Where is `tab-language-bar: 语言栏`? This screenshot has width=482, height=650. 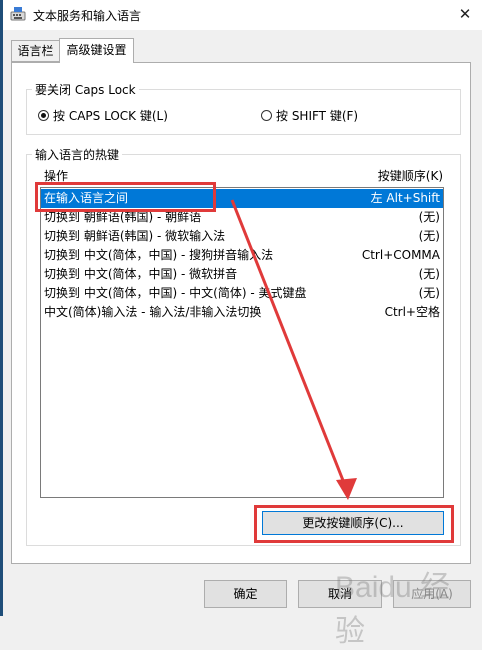
tab-language-bar: 语言栏 is located at coordinates (35, 51).